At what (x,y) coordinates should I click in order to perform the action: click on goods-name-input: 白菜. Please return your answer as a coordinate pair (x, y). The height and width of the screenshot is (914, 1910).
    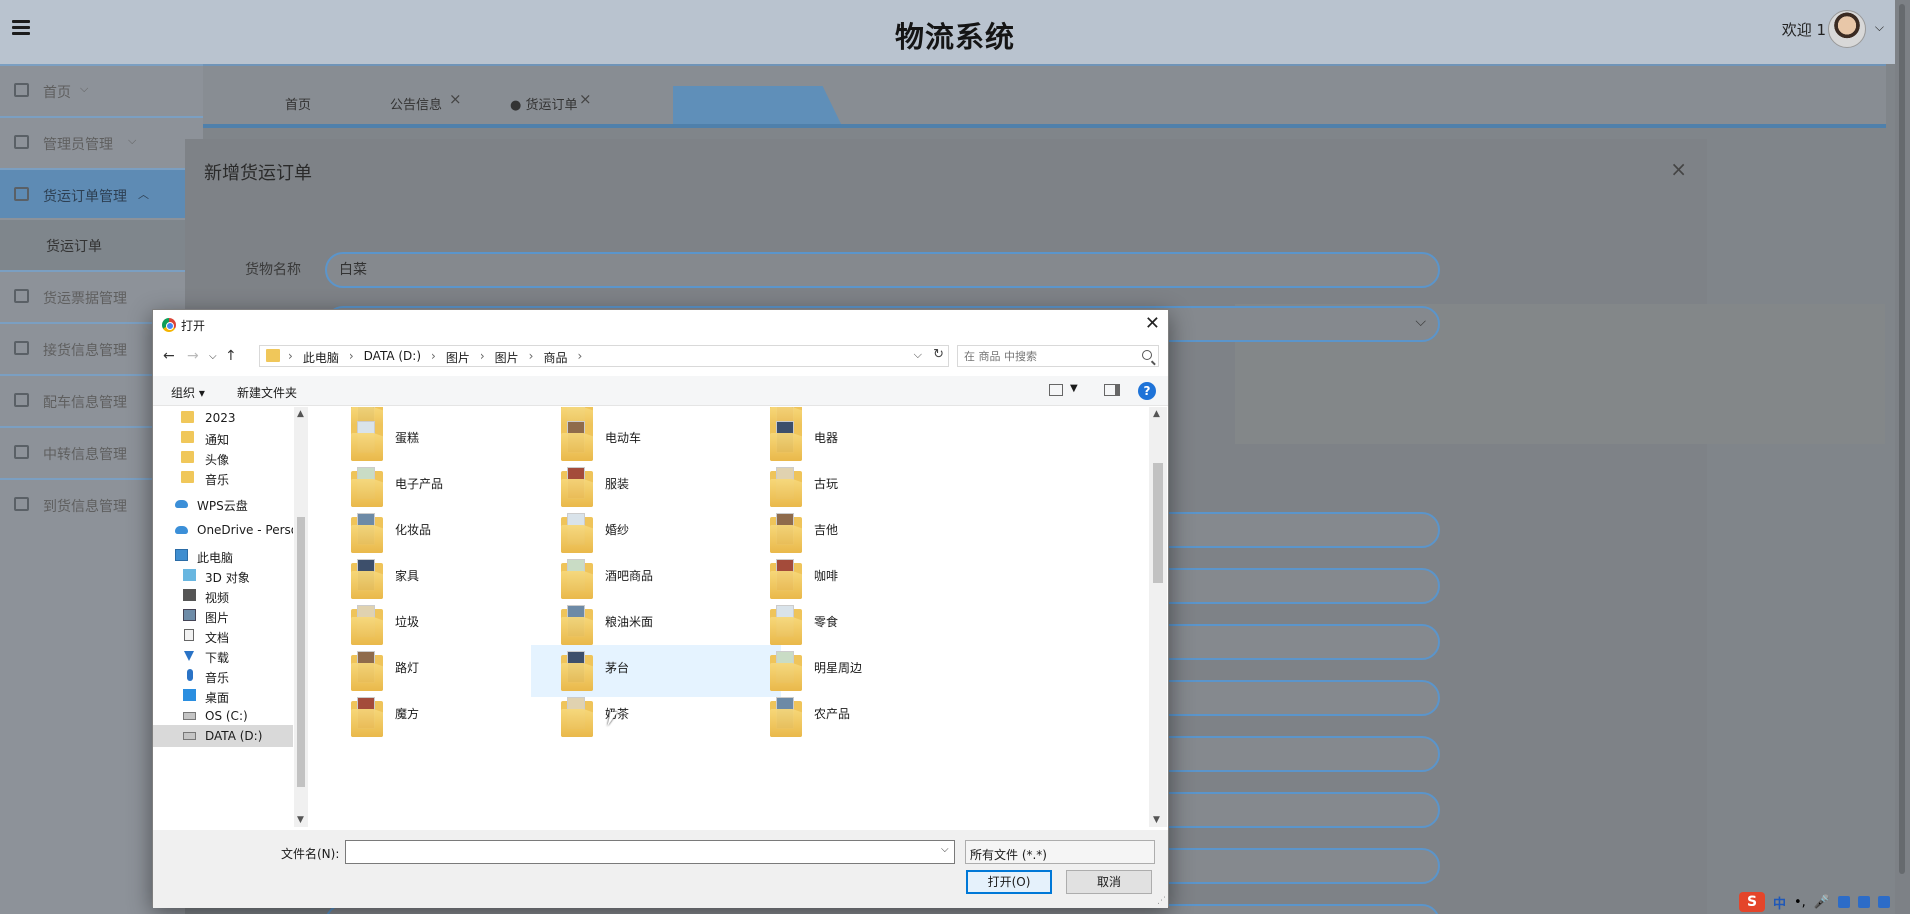
    Looking at the image, I should click on (882, 270).